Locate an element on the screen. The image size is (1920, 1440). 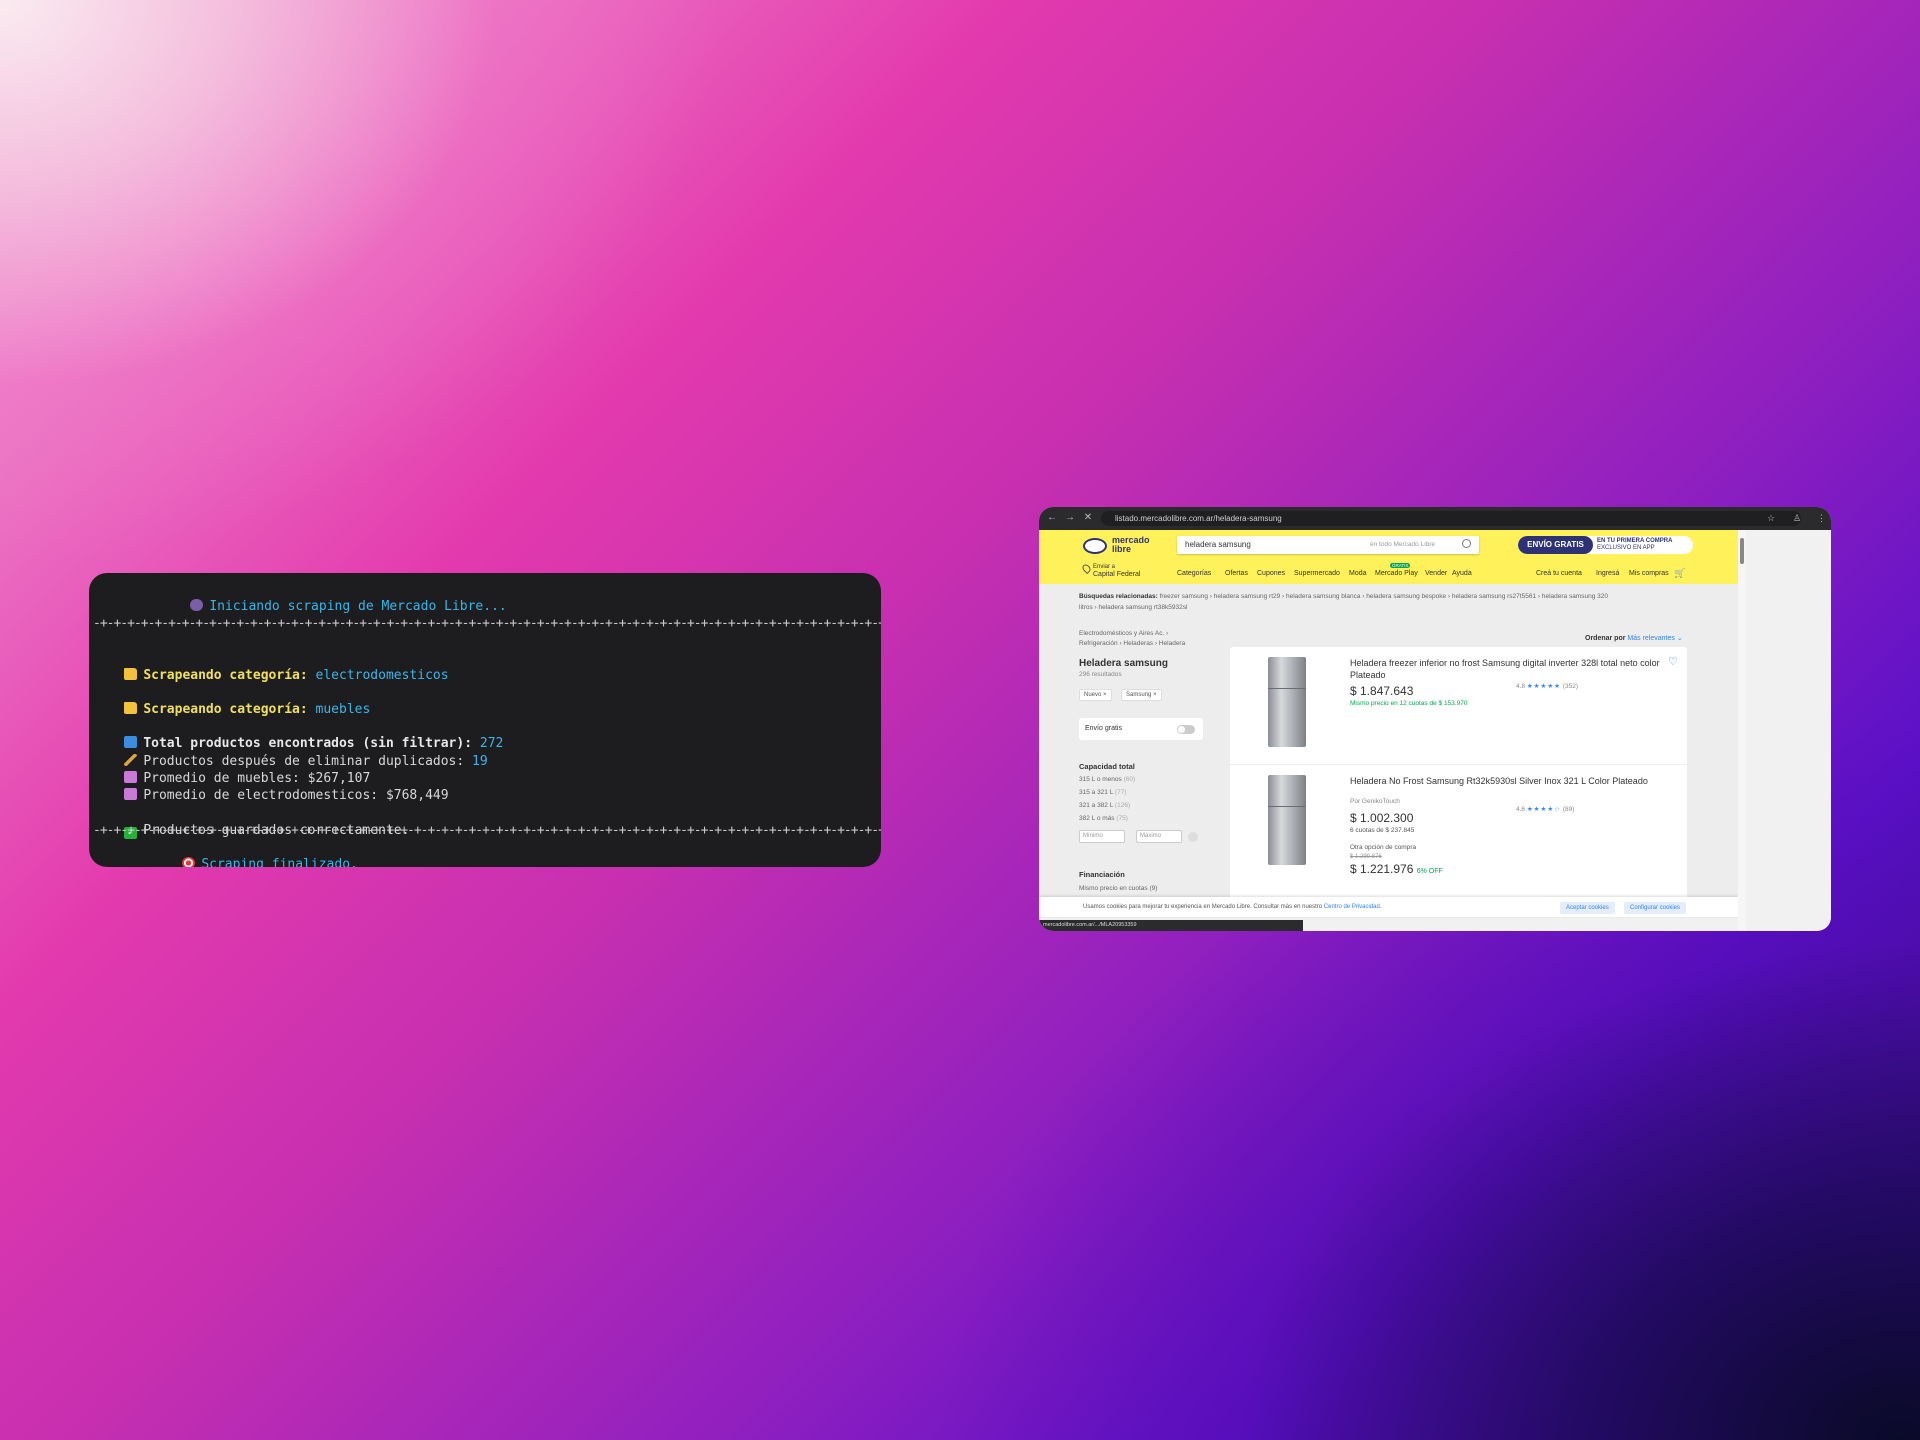
rating-value: 4.6 is located at coordinates (1521, 809).